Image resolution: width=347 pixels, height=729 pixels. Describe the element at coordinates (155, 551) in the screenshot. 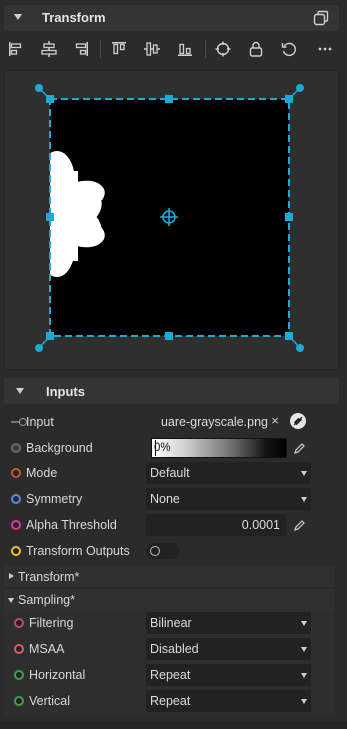

I see `toggle-knob` at that location.